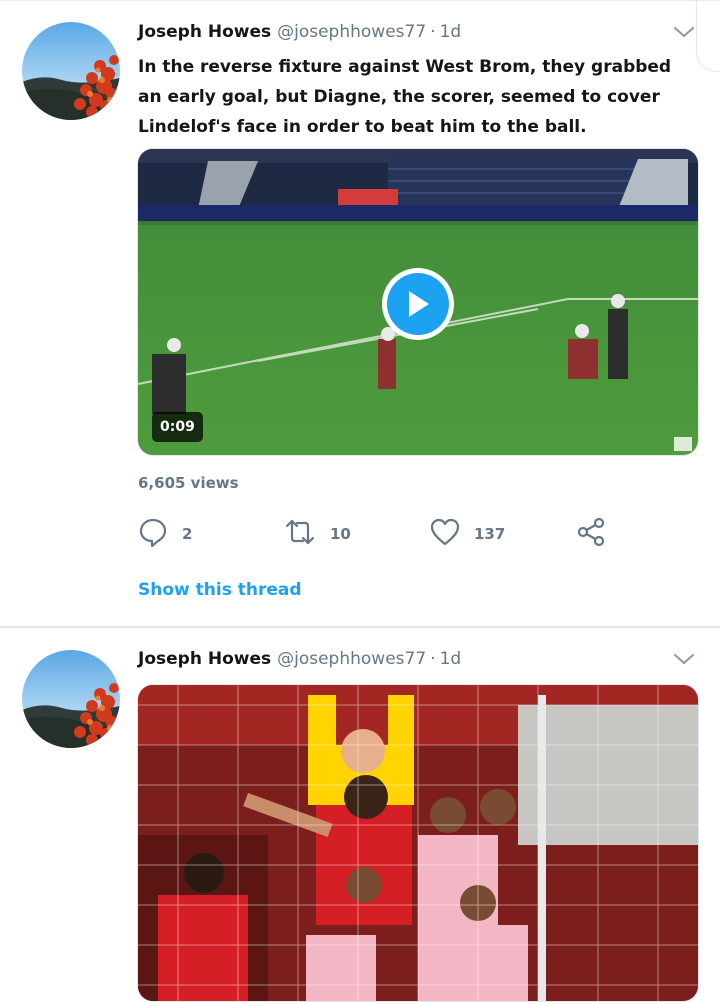  What do you see at coordinates (153, 534) in the screenshot?
I see `reply-icon` at bounding box center [153, 534].